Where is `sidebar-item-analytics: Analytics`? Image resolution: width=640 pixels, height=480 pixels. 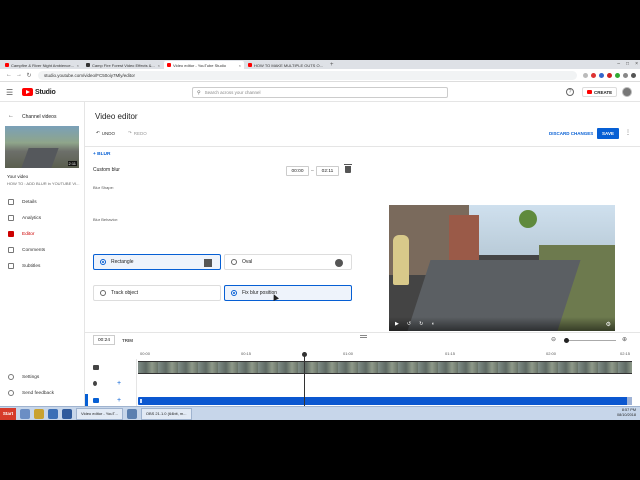
sidebar-item-analytics: Analytics is located at coordinates (42, 218).